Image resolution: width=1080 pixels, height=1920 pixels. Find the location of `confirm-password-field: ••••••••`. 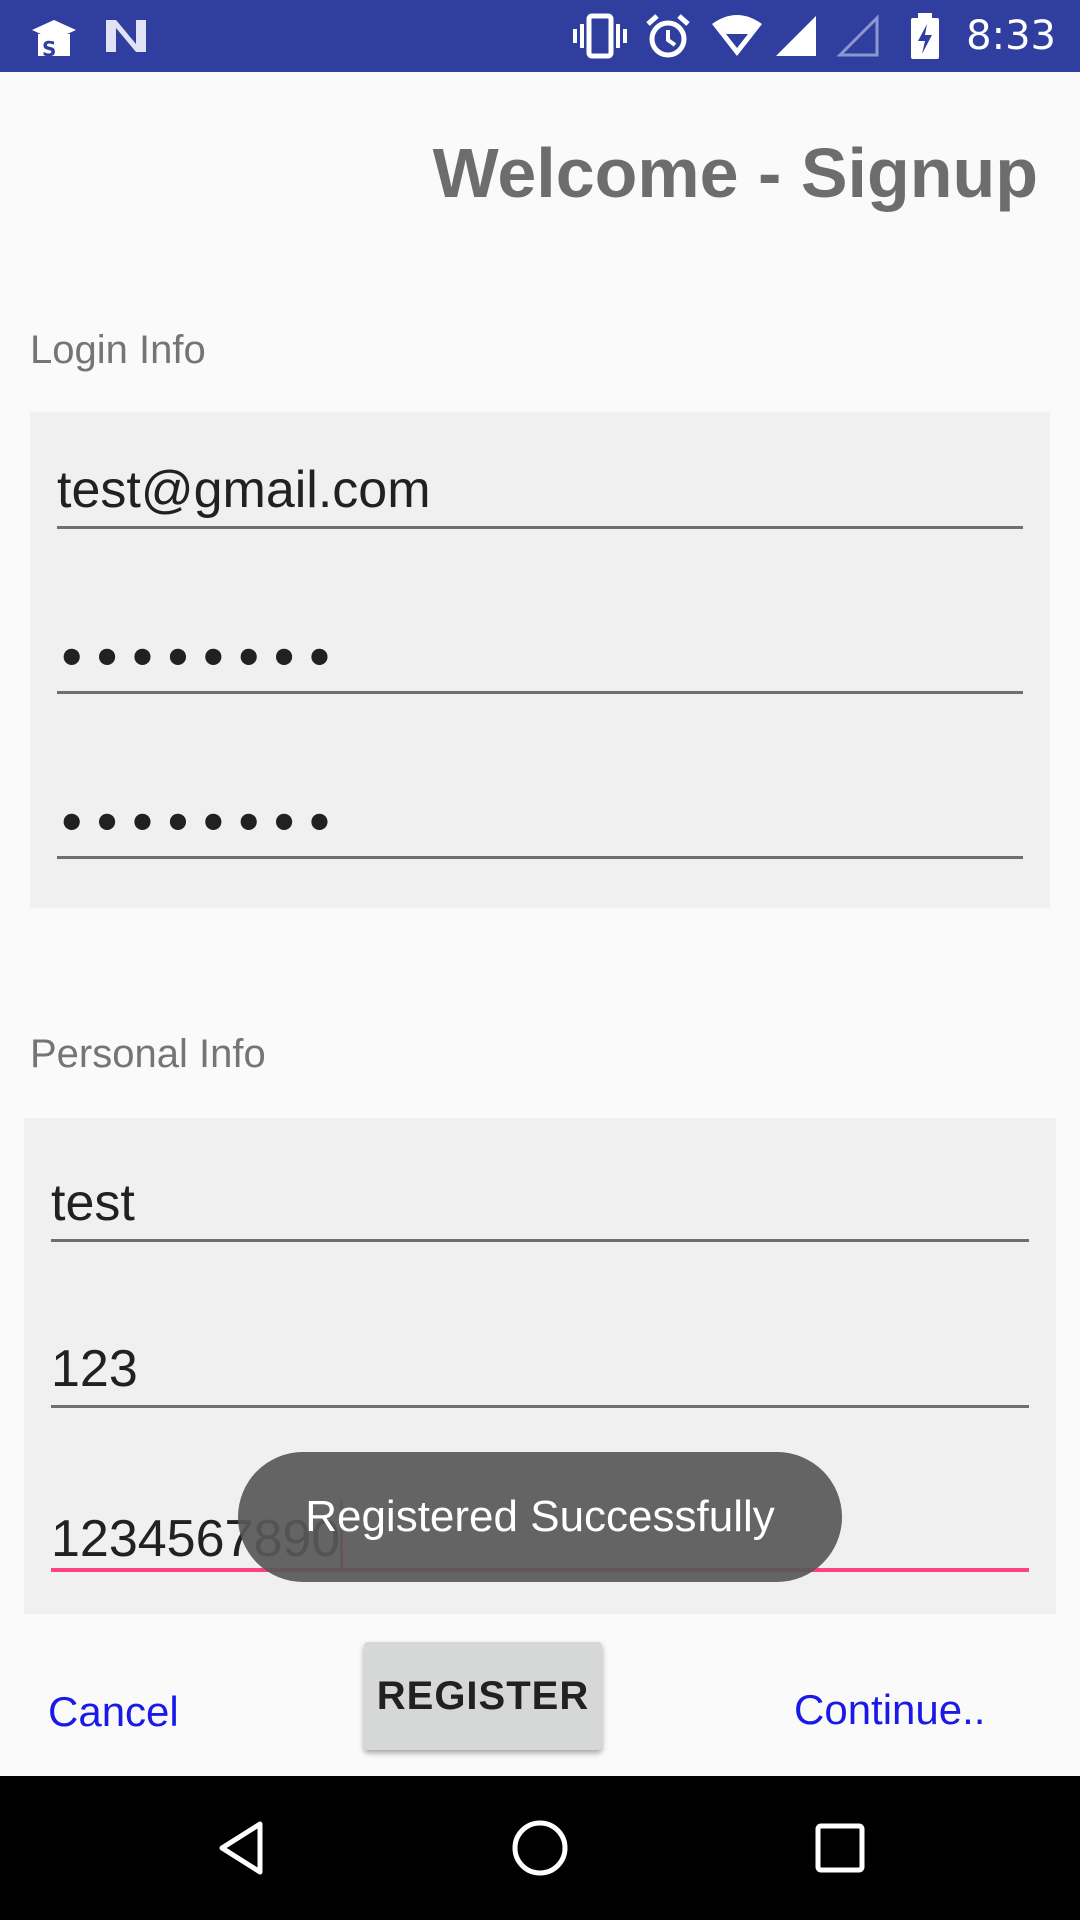

confirm-password-field: •••••••• is located at coordinates (540, 823).